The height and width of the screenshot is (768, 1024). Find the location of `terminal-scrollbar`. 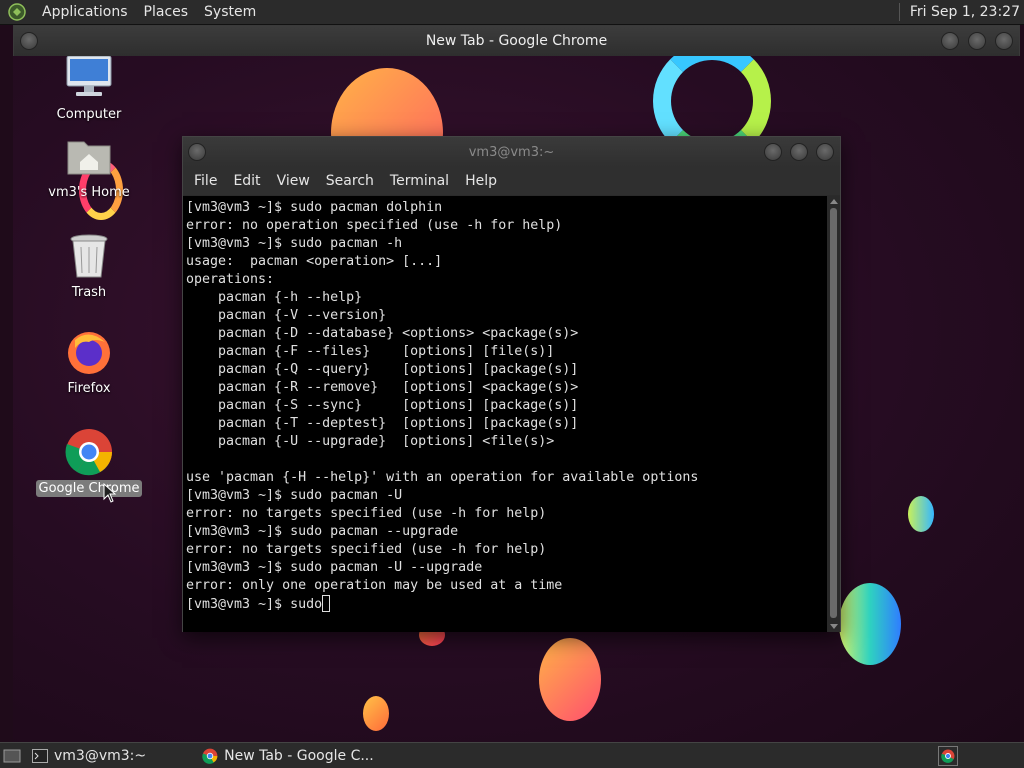

terminal-scrollbar is located at coordinates (833, 414).